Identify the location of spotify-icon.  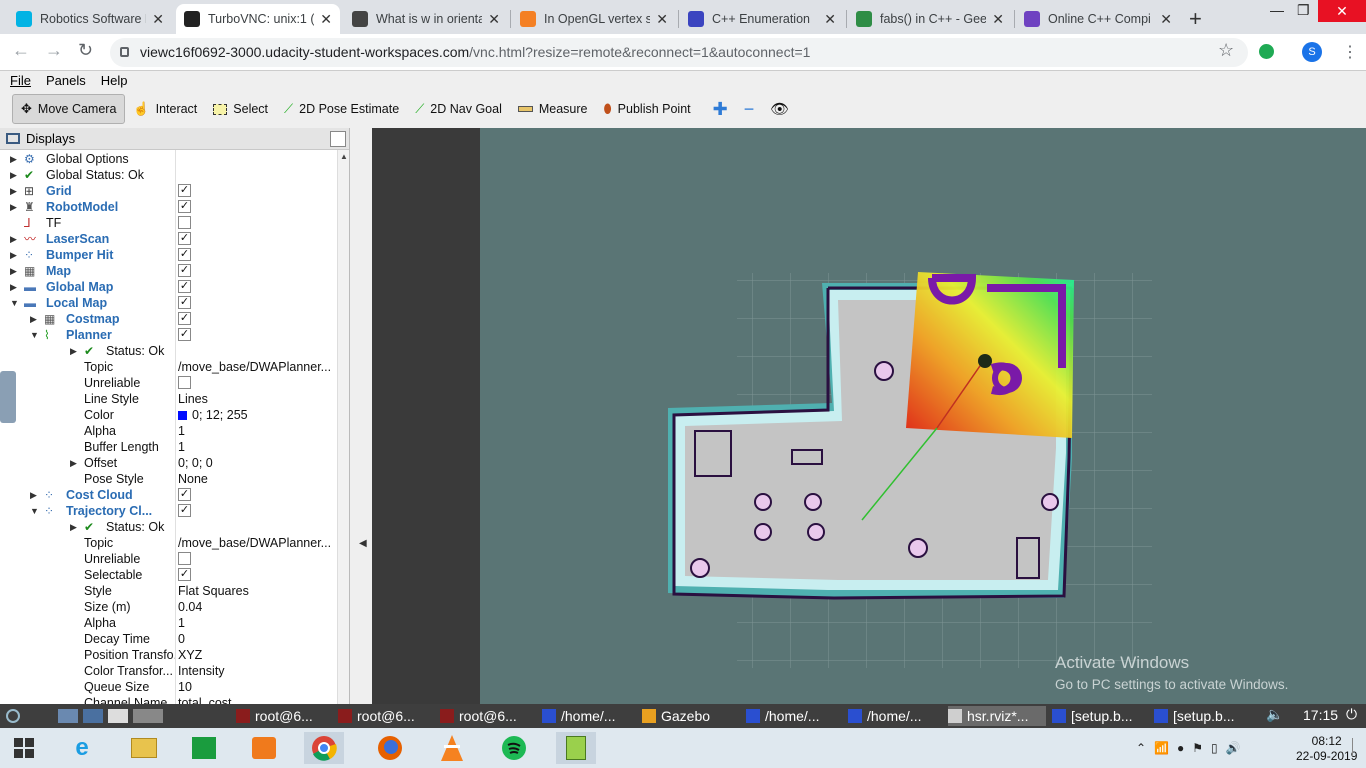
(514, 748).